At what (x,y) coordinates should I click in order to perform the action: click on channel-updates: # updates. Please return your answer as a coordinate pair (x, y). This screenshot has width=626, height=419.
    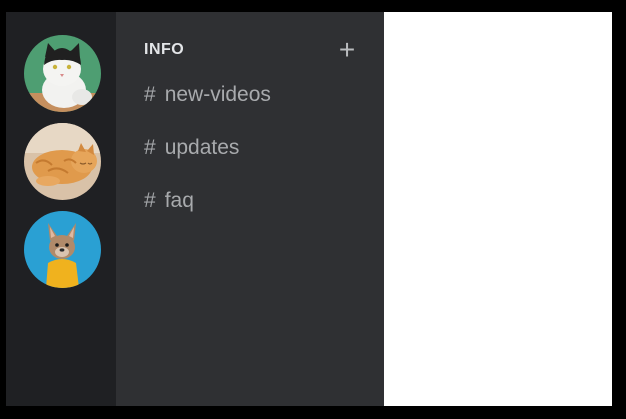
    Looking at the image, I should click on (191, 148).